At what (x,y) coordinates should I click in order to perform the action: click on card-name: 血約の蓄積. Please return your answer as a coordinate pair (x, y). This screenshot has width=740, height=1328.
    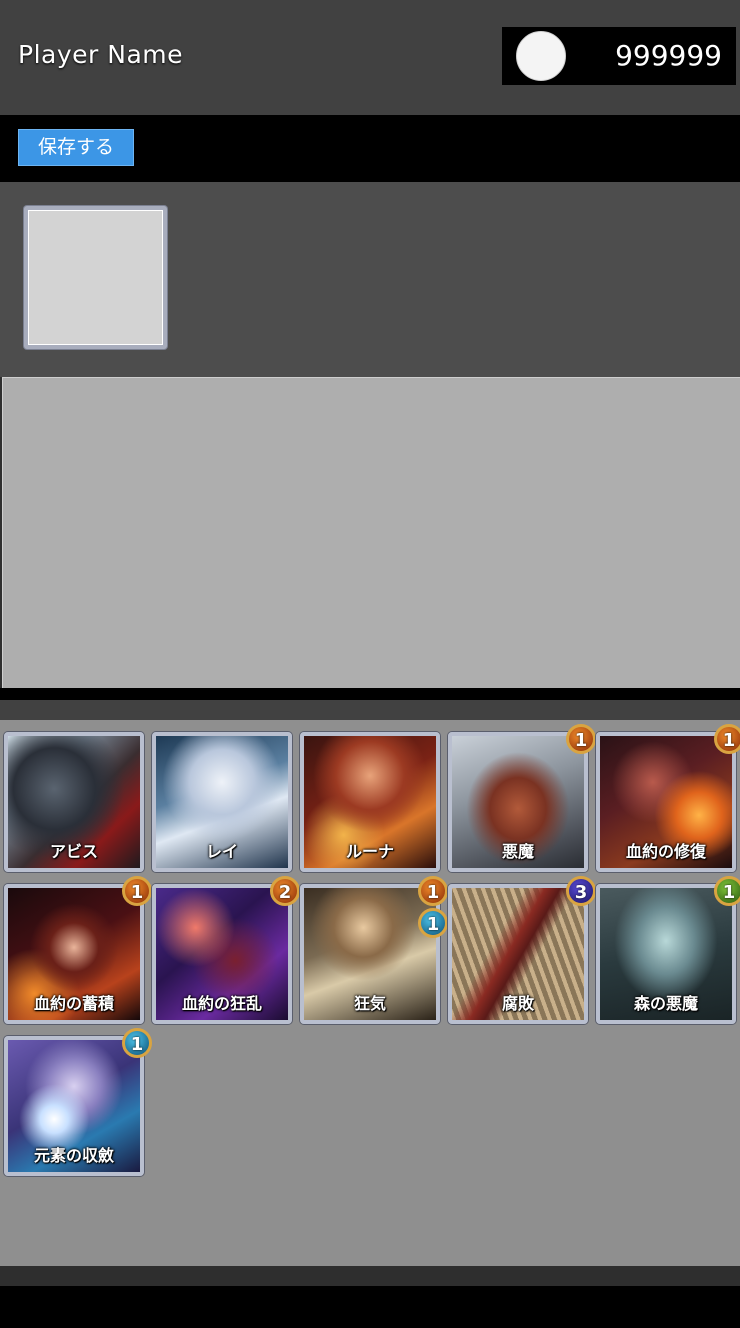
    Looking at the image, I should click on (73, 1003).